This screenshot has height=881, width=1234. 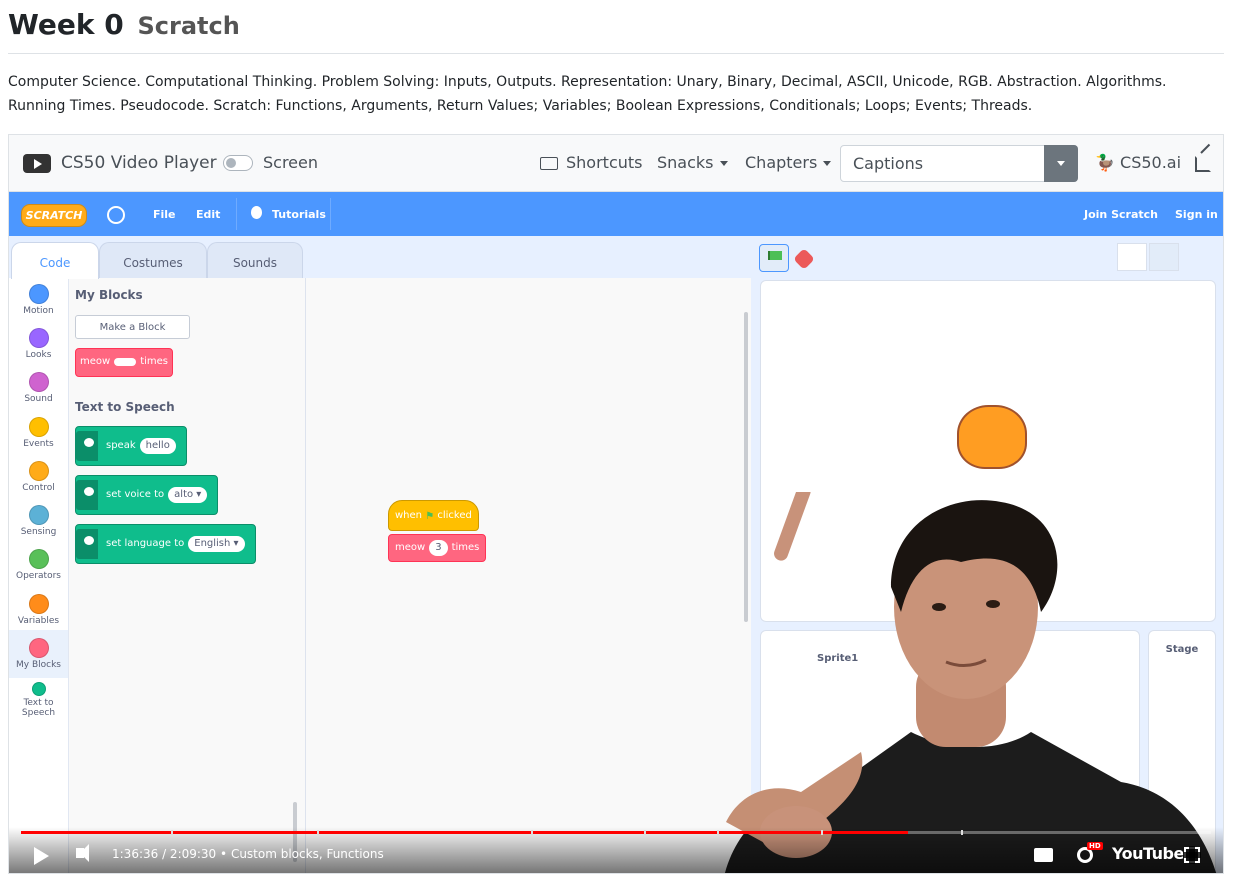 I want to click on edit-menu: Edit, so click(x=208, y=214).